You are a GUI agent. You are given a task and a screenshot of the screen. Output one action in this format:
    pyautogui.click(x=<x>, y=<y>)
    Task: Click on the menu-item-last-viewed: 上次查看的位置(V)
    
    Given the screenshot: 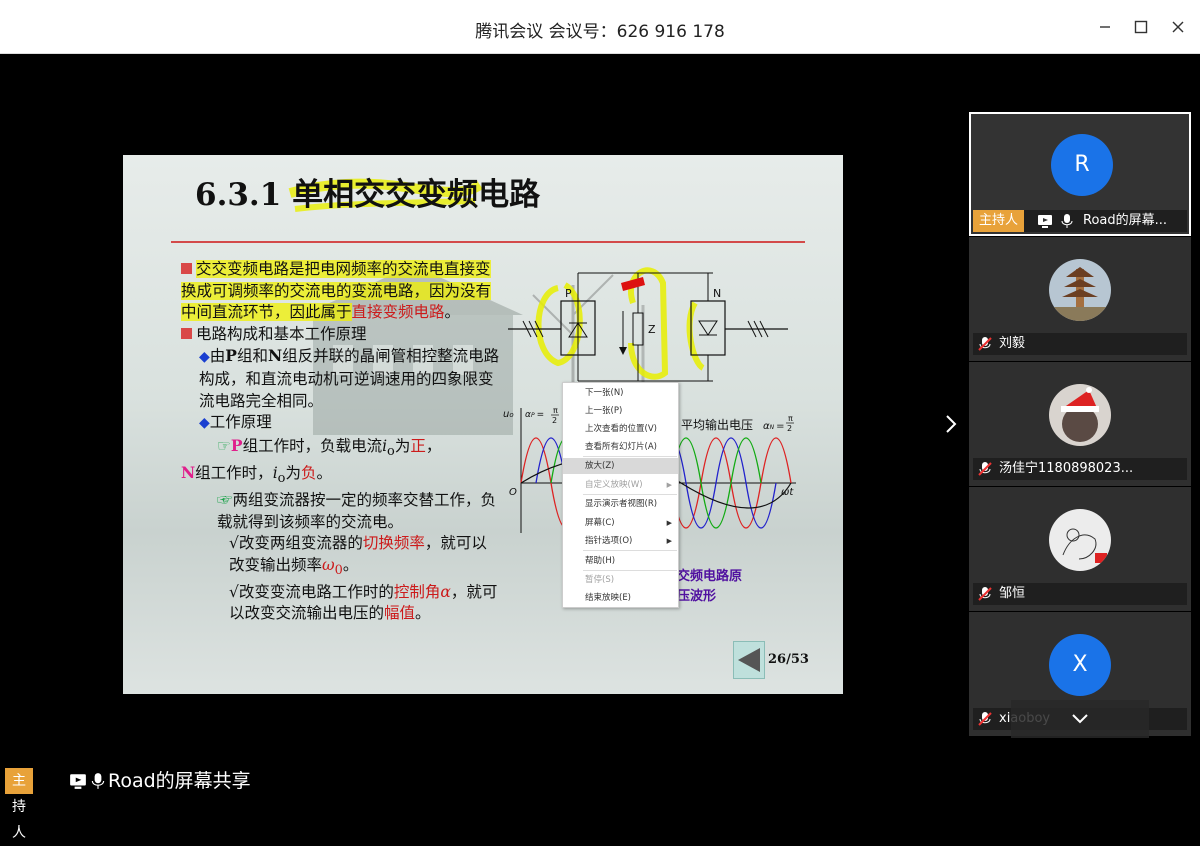 What is the action you would take?
    pyautogui.click(x=620, y=429)
    